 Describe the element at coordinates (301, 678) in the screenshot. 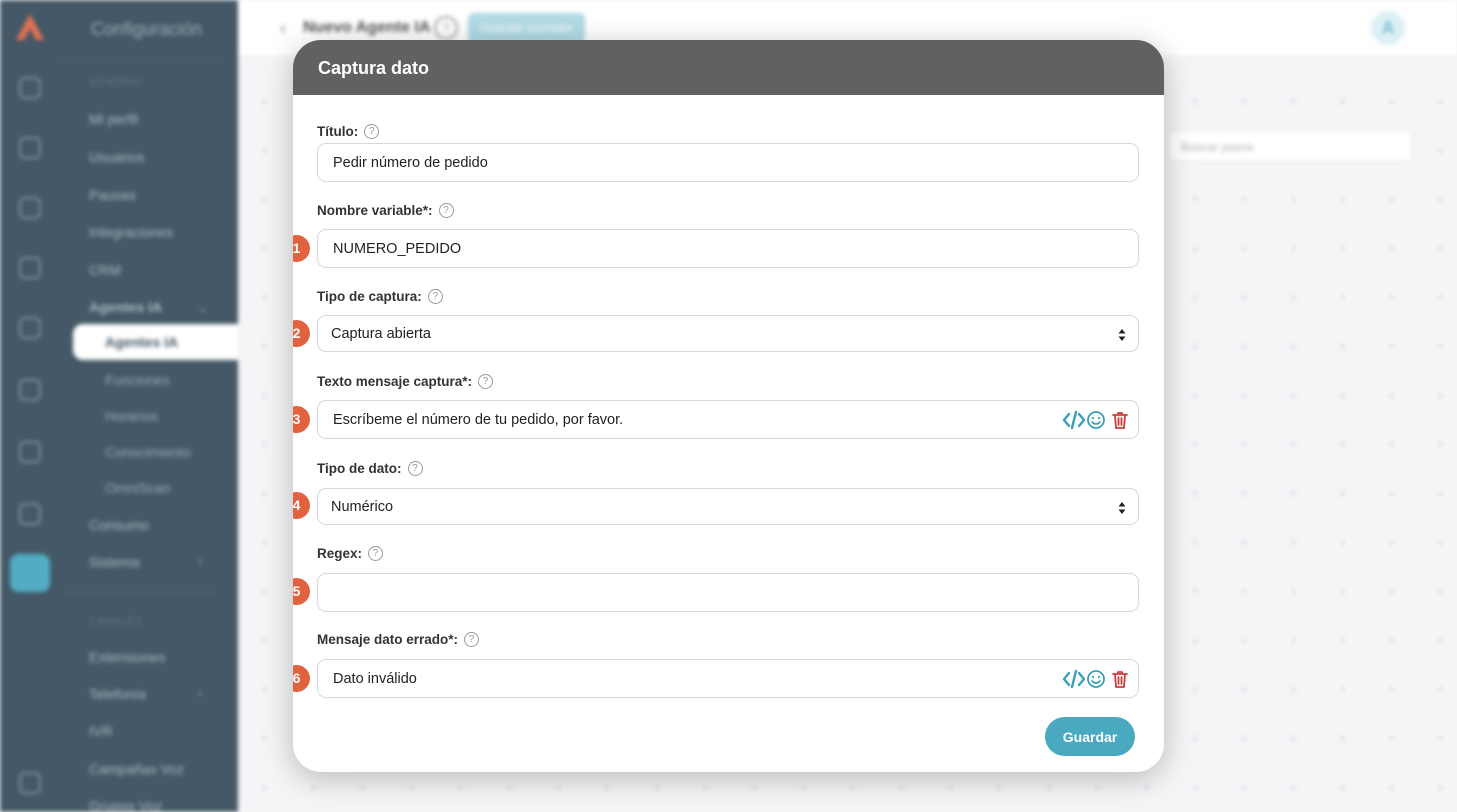

I see `step-badge: 6` at that location.